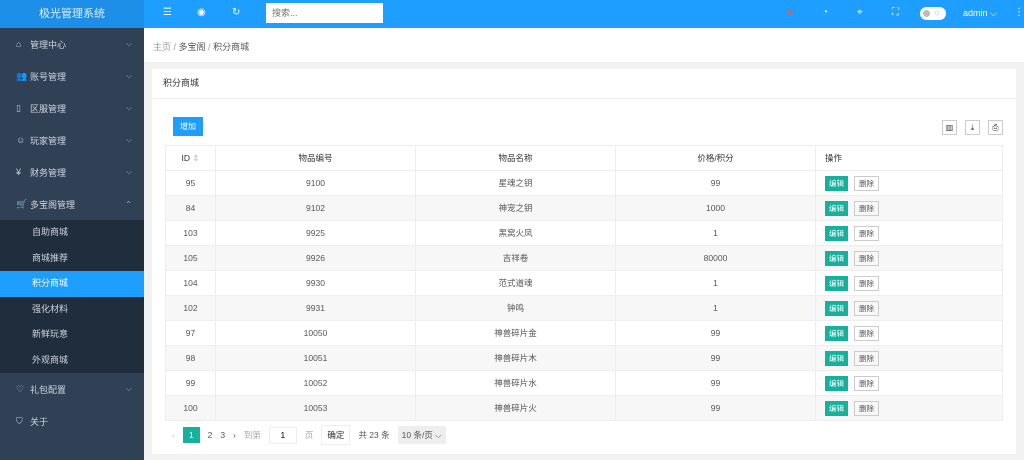 This screenshot has height=460, width=1024. Describe the element at coordinates (933, 13) in the screenshot. I see `dark-mode-toggle: ☼` at that location.